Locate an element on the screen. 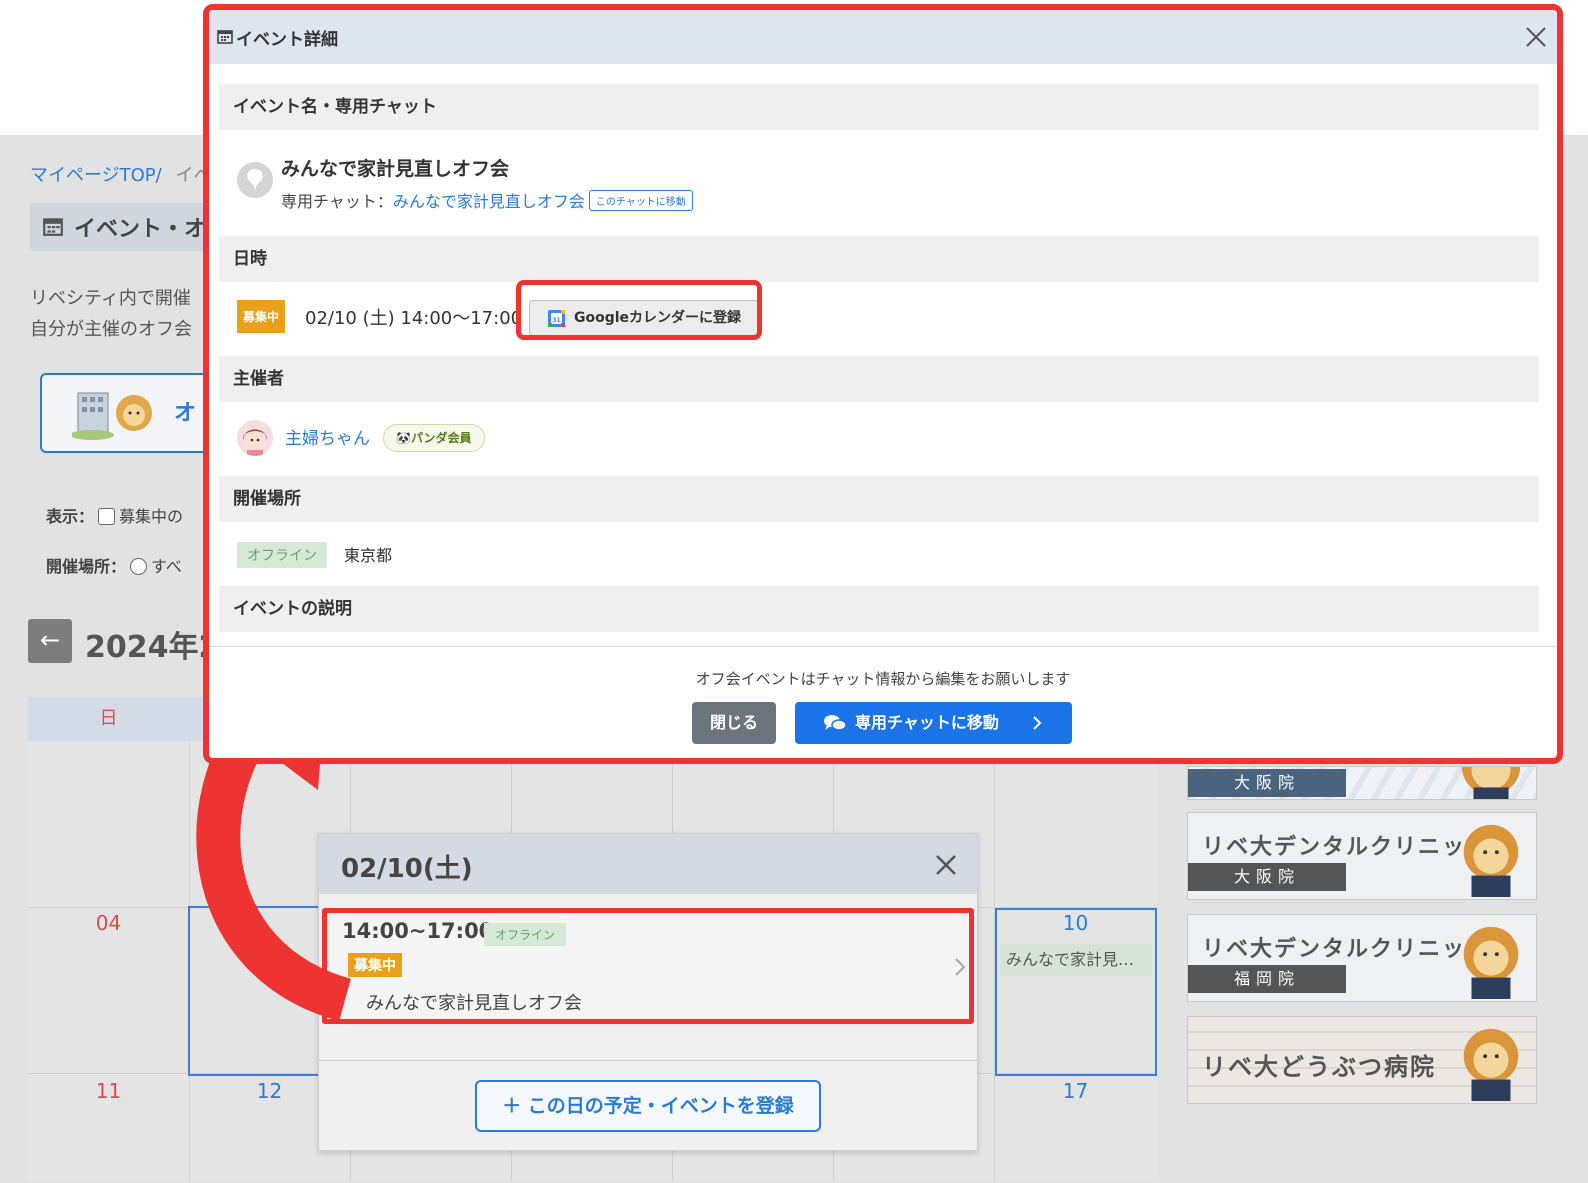  section-header-organizer: 主催者 is located at coordinates (879, 379).